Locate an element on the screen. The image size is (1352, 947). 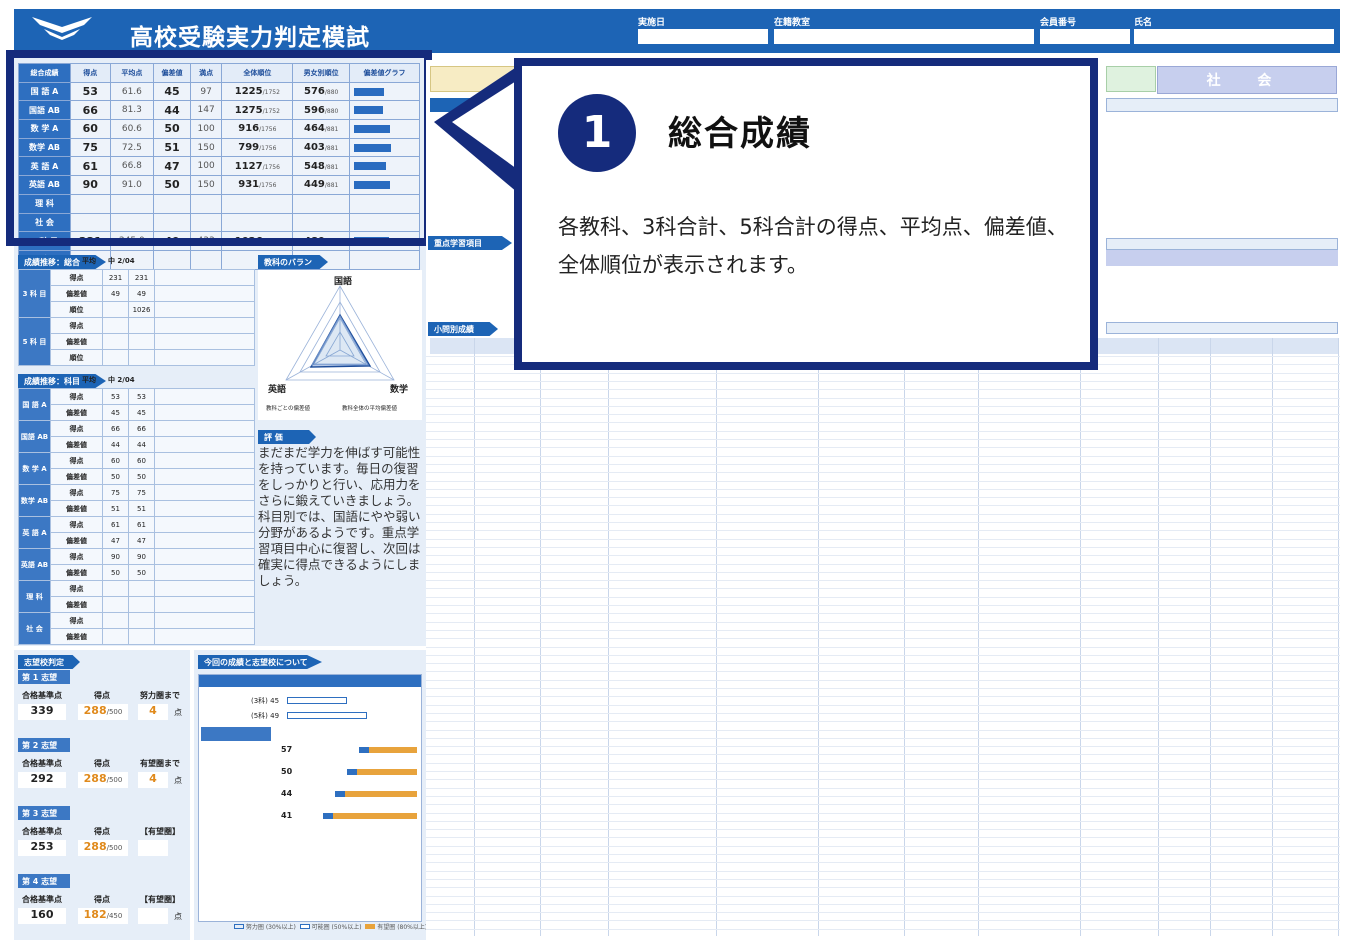
radar-svg is located at coordinates (340, 333).